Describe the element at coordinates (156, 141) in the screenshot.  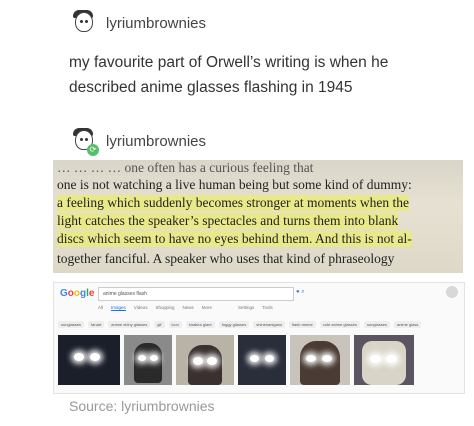
I see `reblog-username: lyriumbrownies` at that location.